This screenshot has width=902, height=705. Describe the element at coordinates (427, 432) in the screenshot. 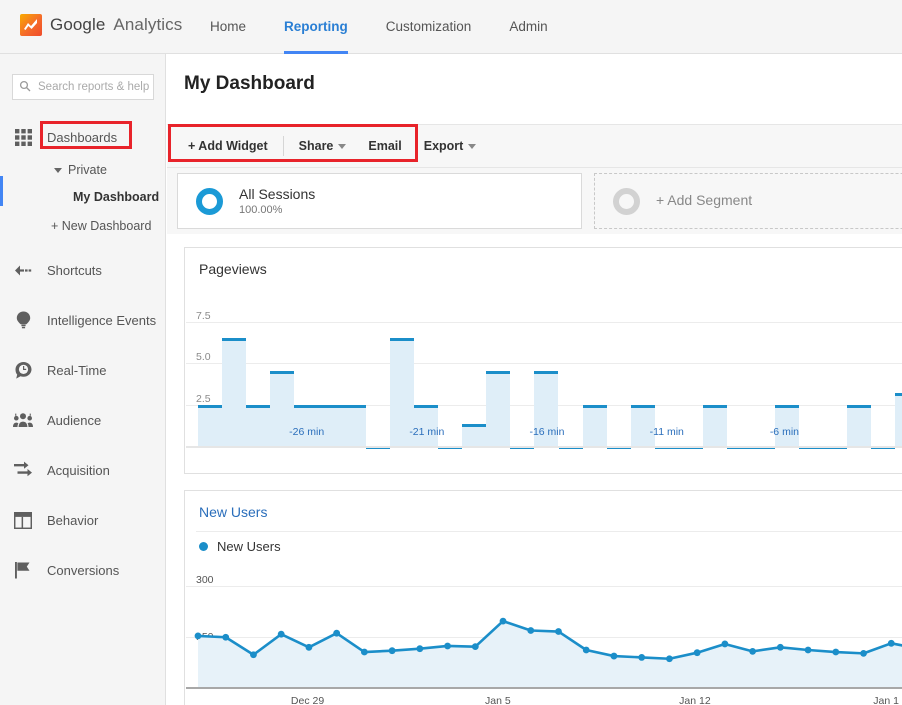

I see `x-axis-tick-label: -21 min` at that location.